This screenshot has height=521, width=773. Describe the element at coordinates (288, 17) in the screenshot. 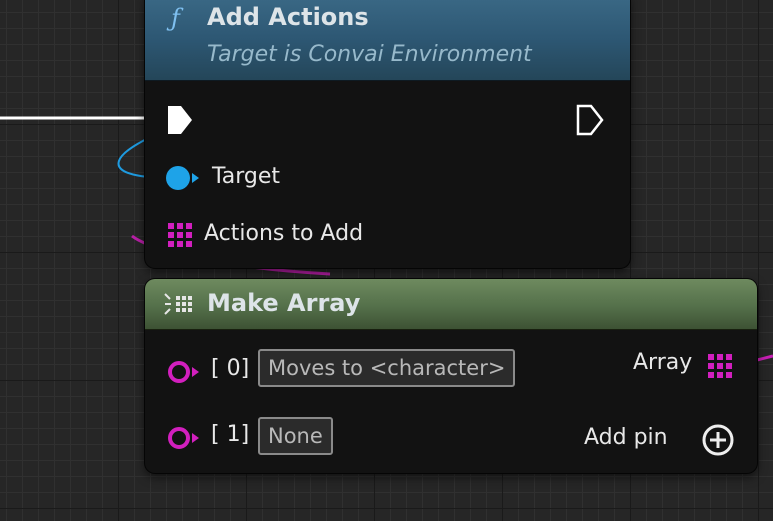

I see `node-title: Add Actions` at that location.